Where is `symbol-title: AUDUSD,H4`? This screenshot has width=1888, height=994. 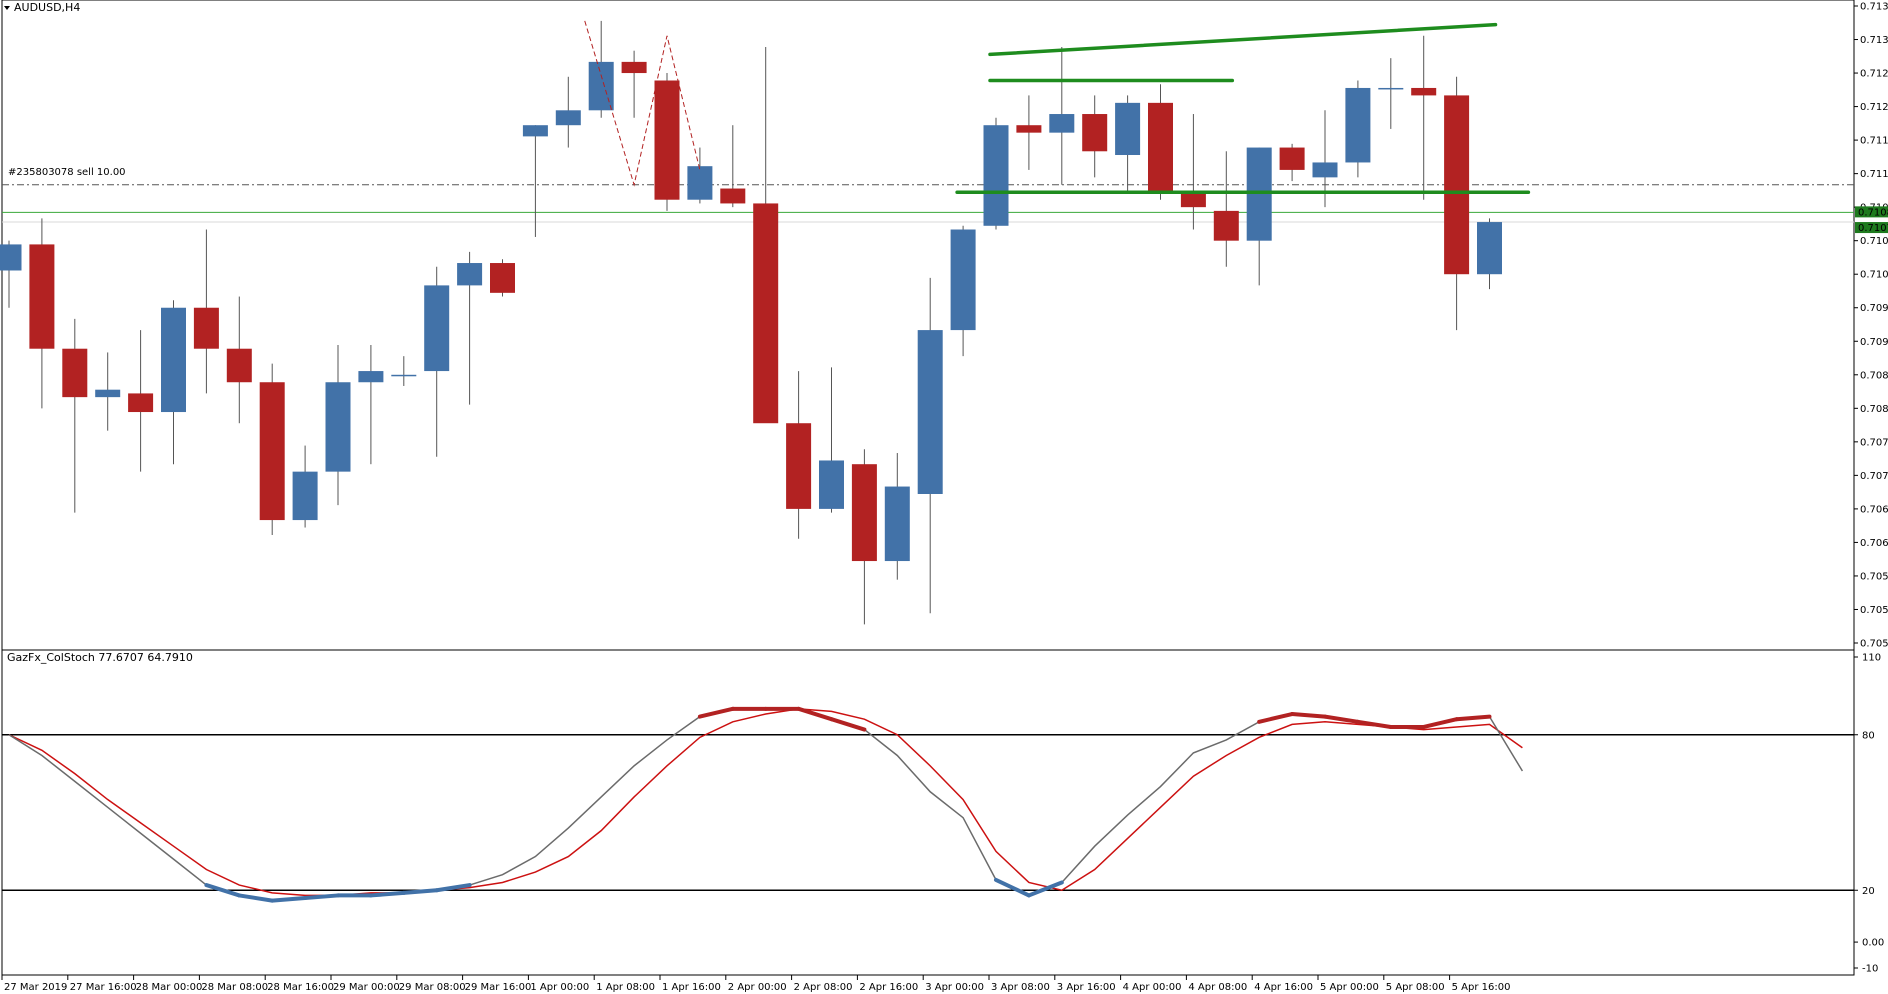
symbol-title: AUDUSD,H4 is located at coordinates (42, 7).